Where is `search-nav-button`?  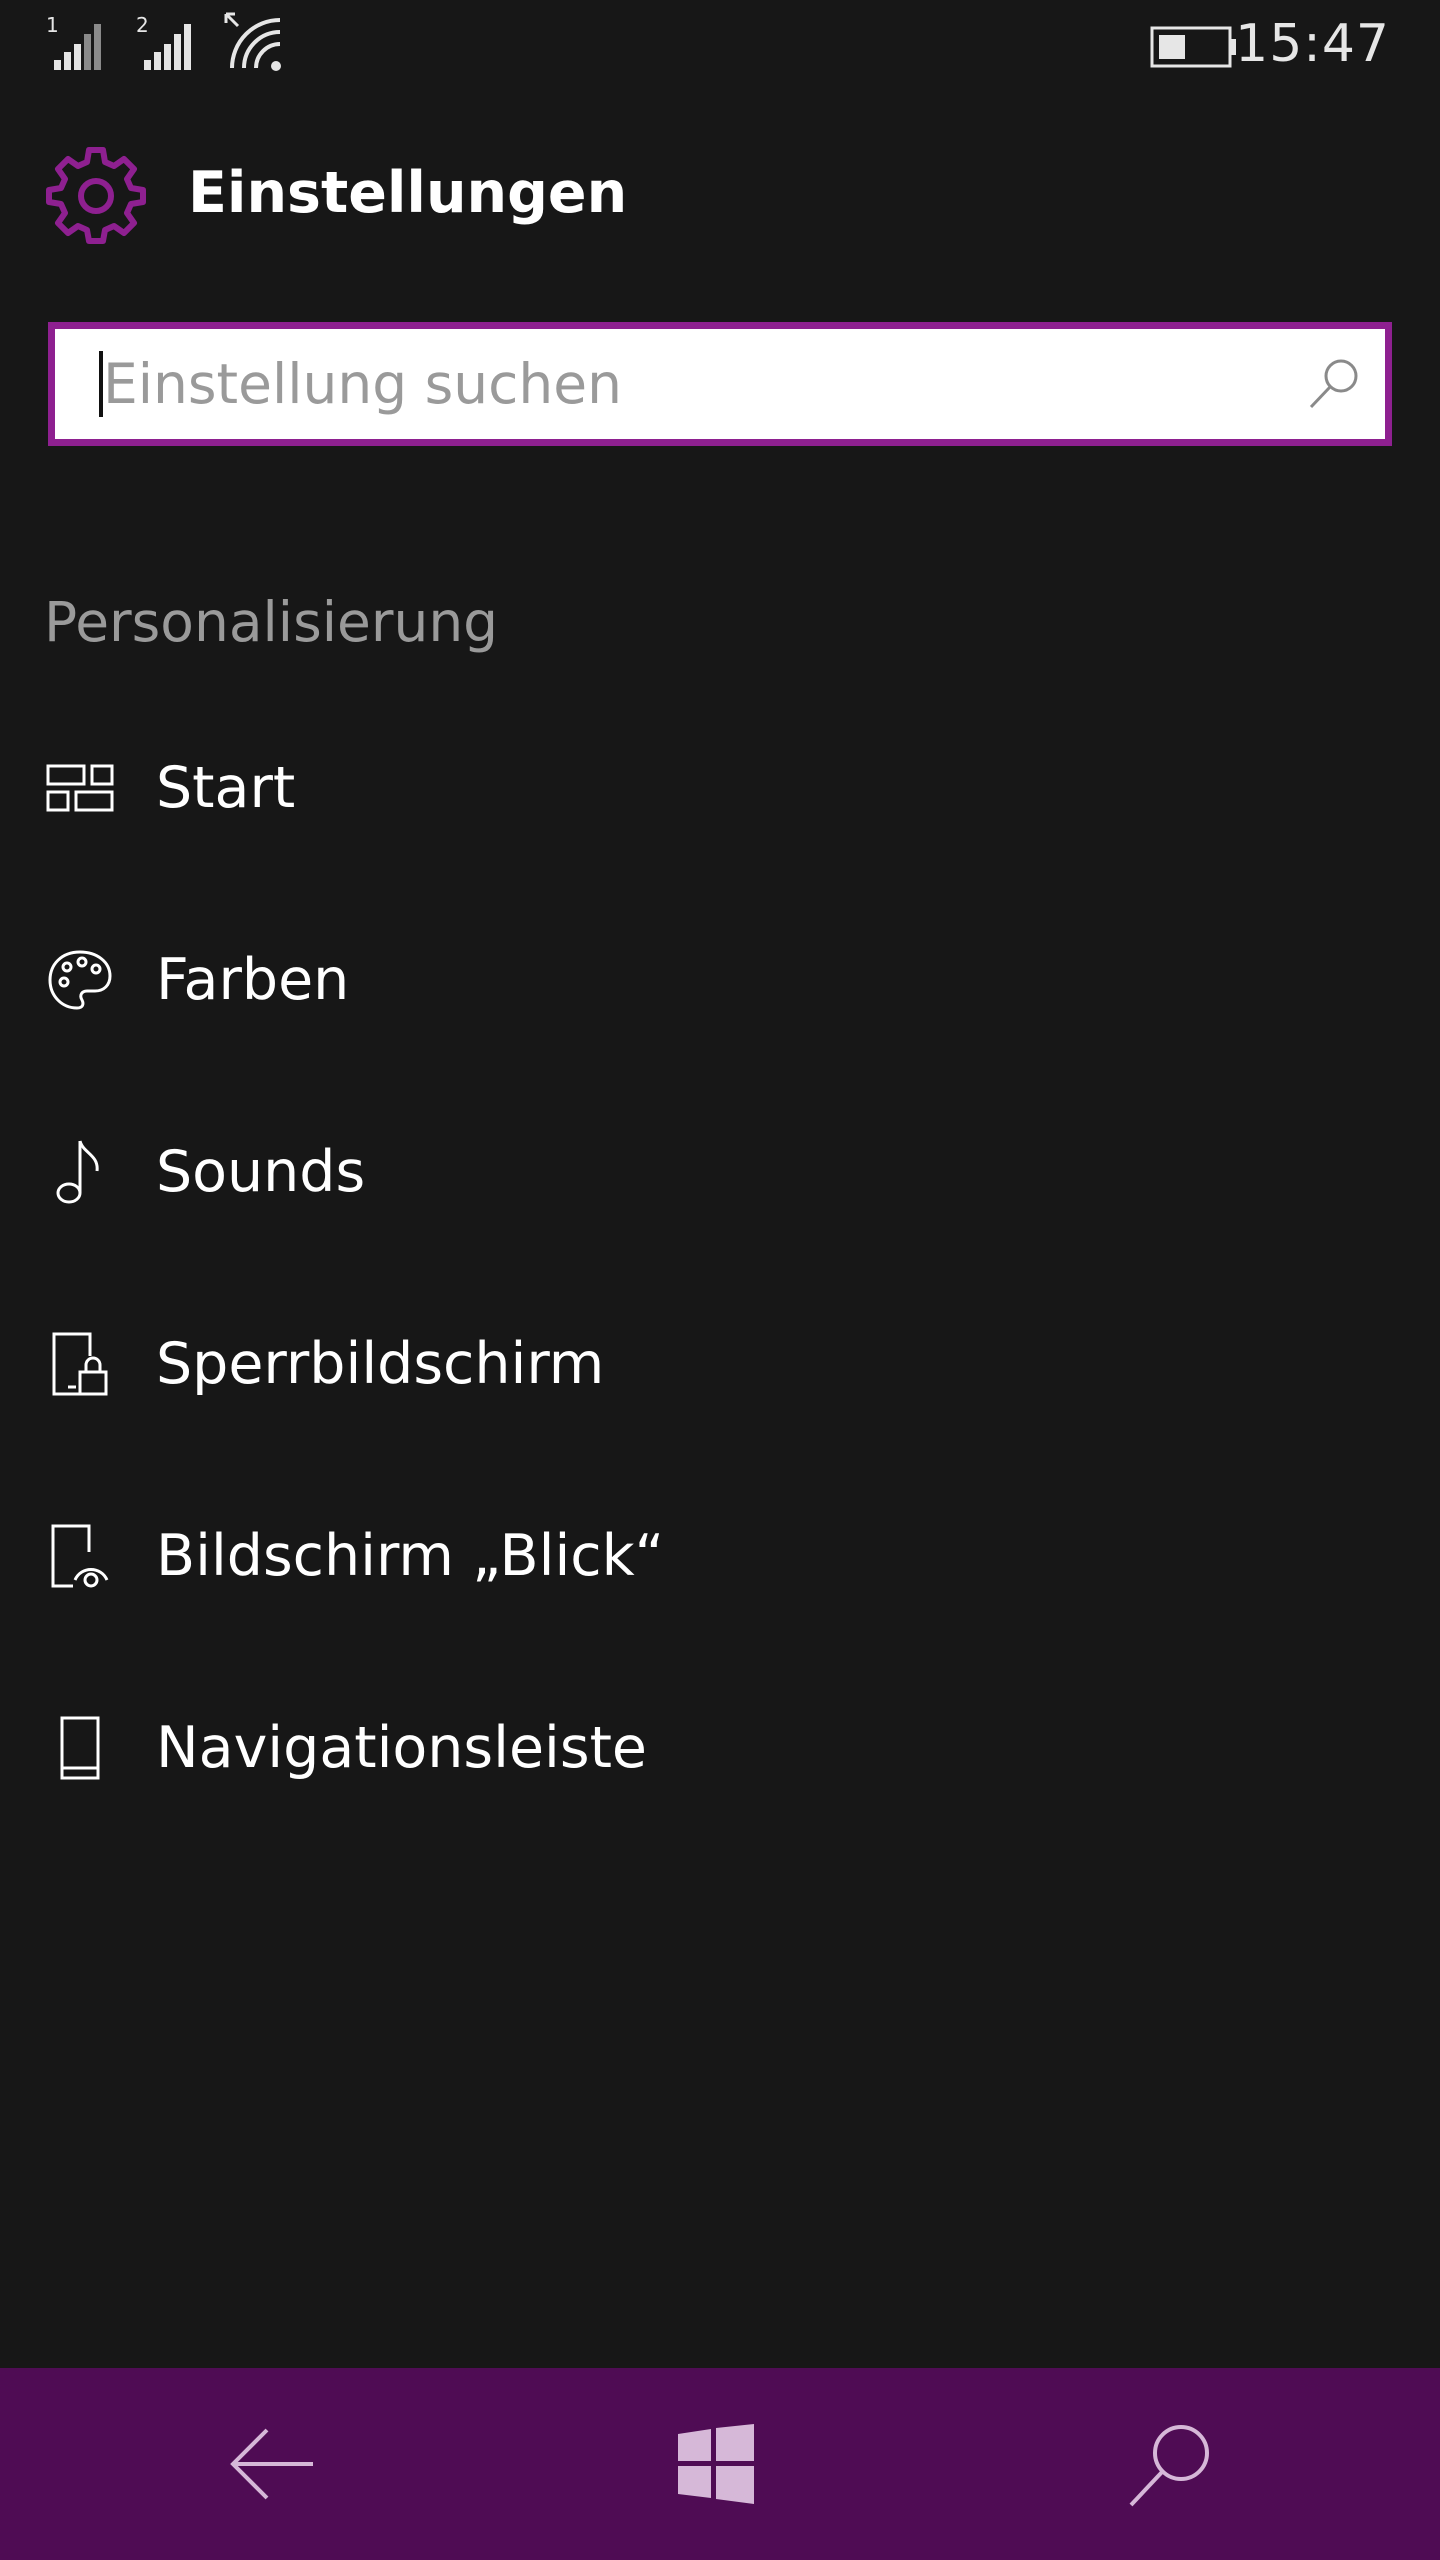 search-nav-button is located at coordinates (1170, 2464).